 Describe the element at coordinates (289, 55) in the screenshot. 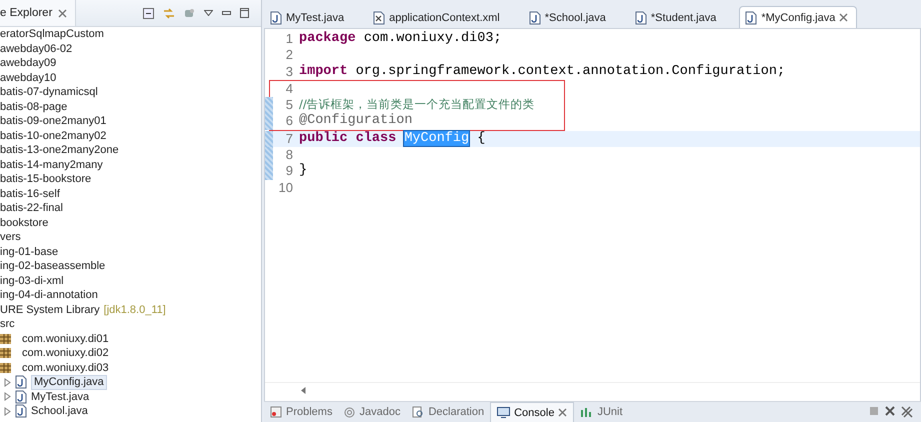

I see `line-number: 2` at that location.